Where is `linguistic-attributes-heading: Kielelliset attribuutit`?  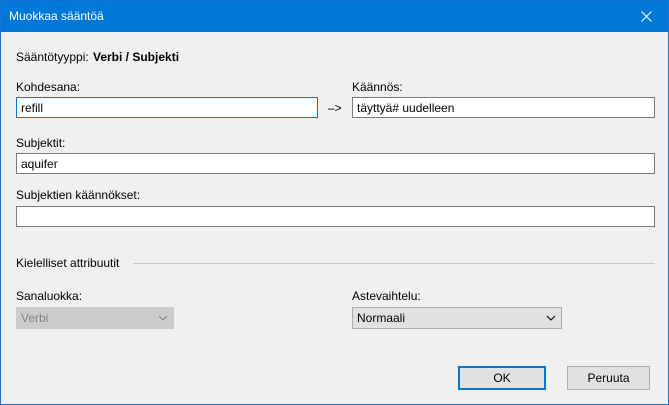 linguistic-attributes-heading: Kielelliset attribuutit is located at coordinates (68, 263).